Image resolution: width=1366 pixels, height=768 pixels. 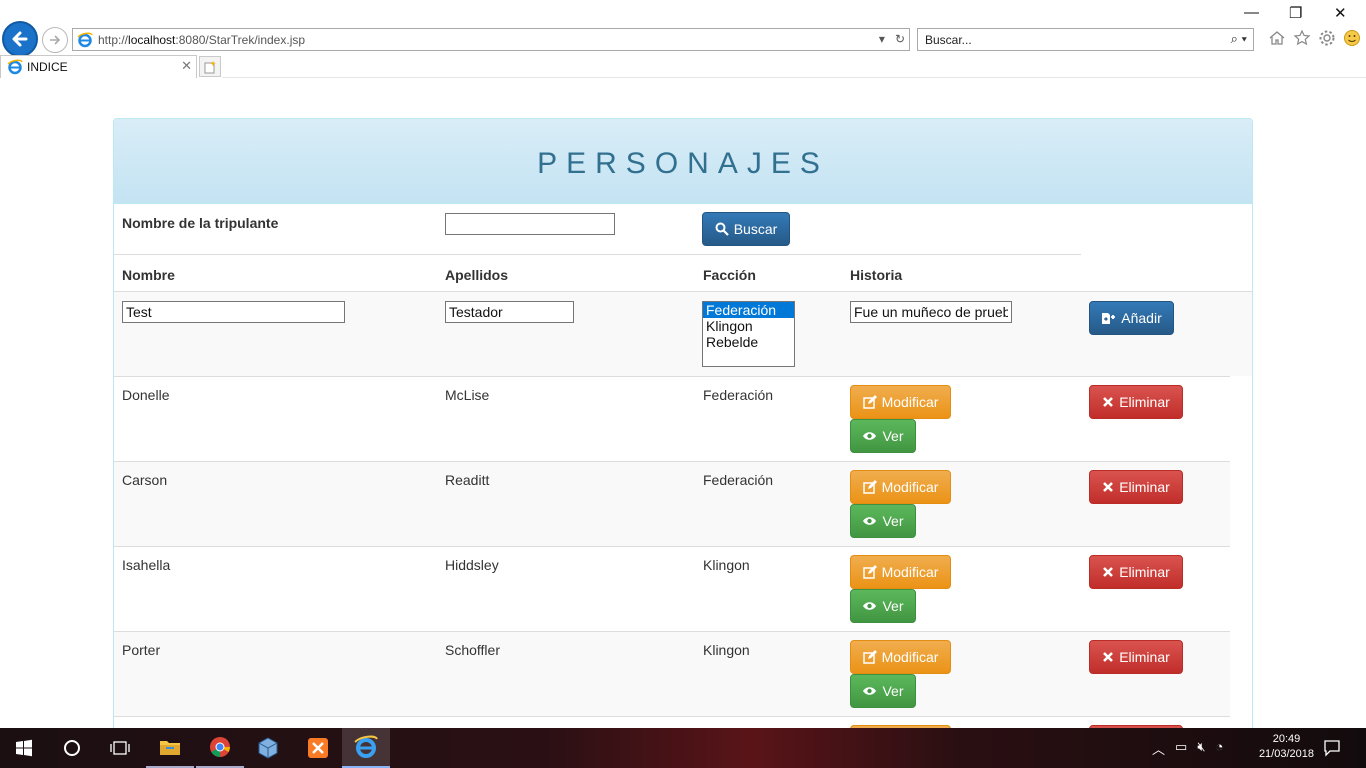 I want to click on task-view-button, so click(x=120, y=748).